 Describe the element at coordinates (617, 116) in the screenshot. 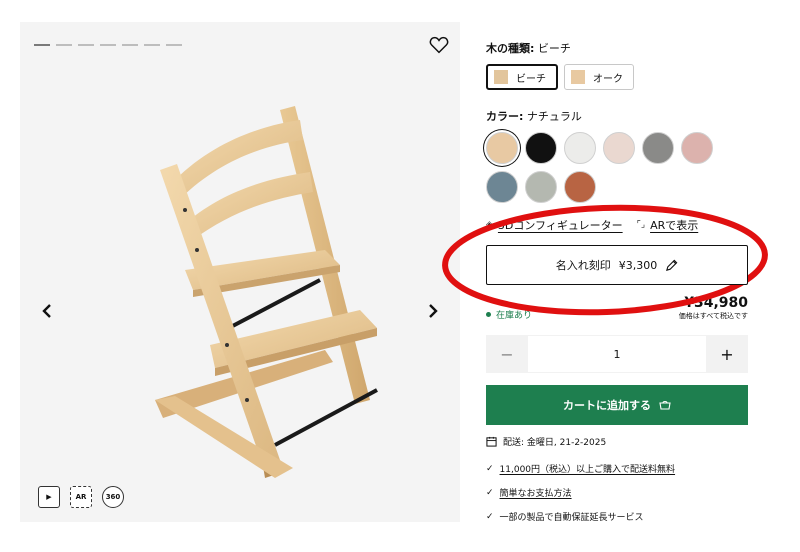

I see `color-label: カラー: ナチュラル` at that location.